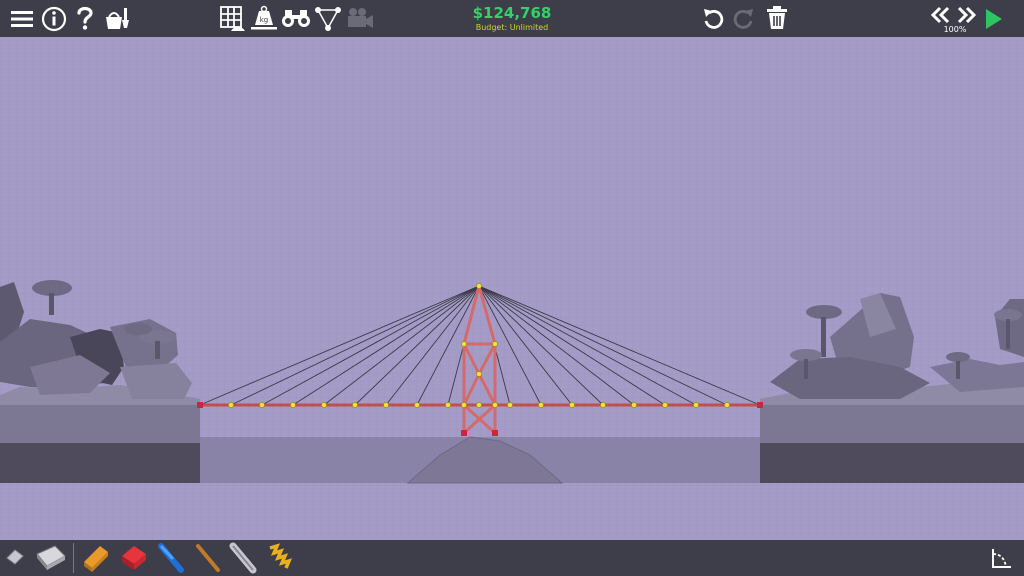  I want to click on wood-material, so click(208, 558).